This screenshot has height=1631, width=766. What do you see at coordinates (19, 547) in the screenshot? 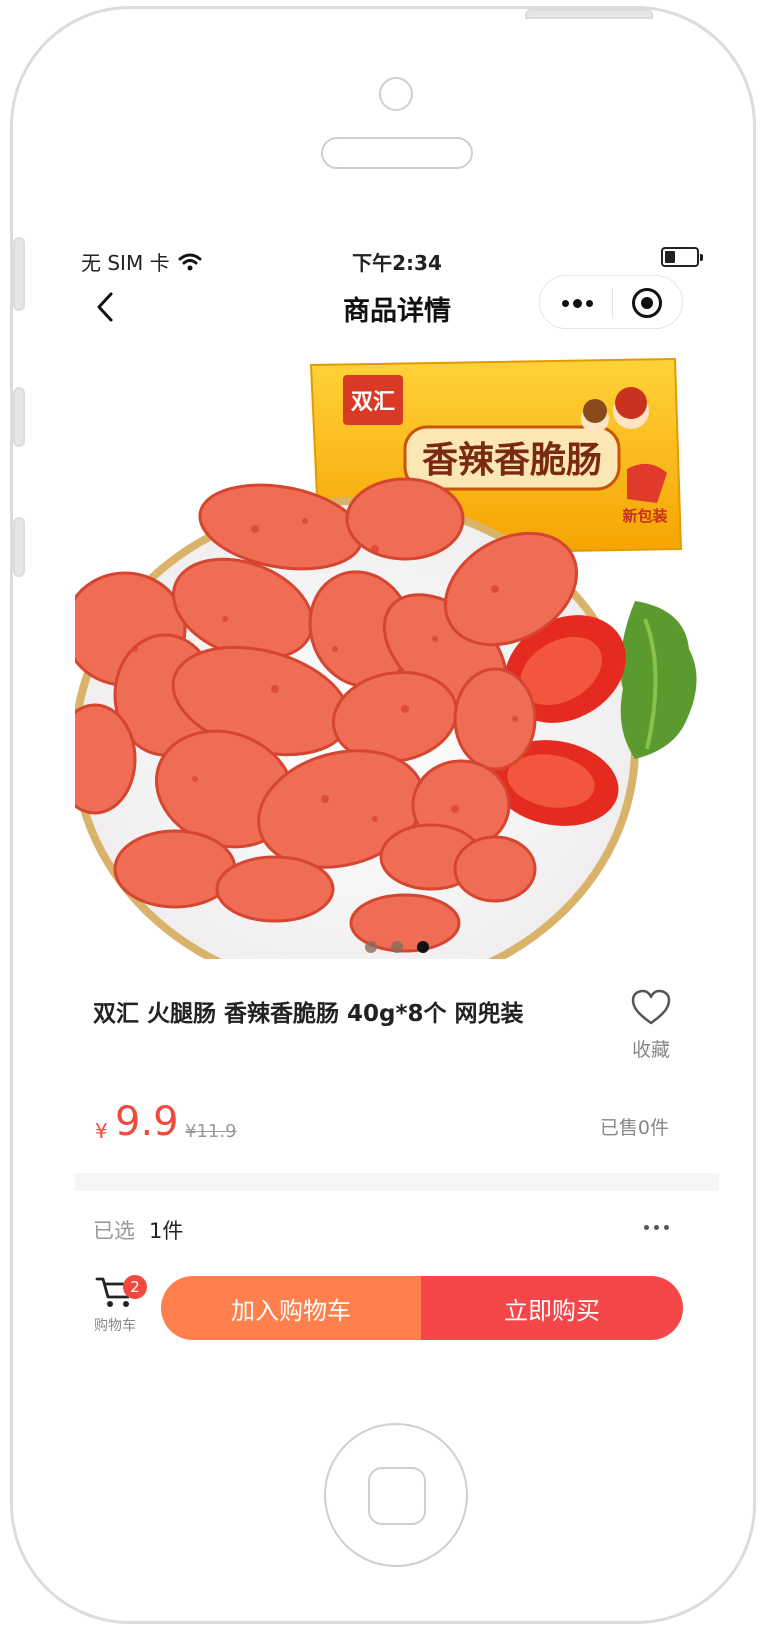
I see `volume-down-button` at bounding box center [19, 547].